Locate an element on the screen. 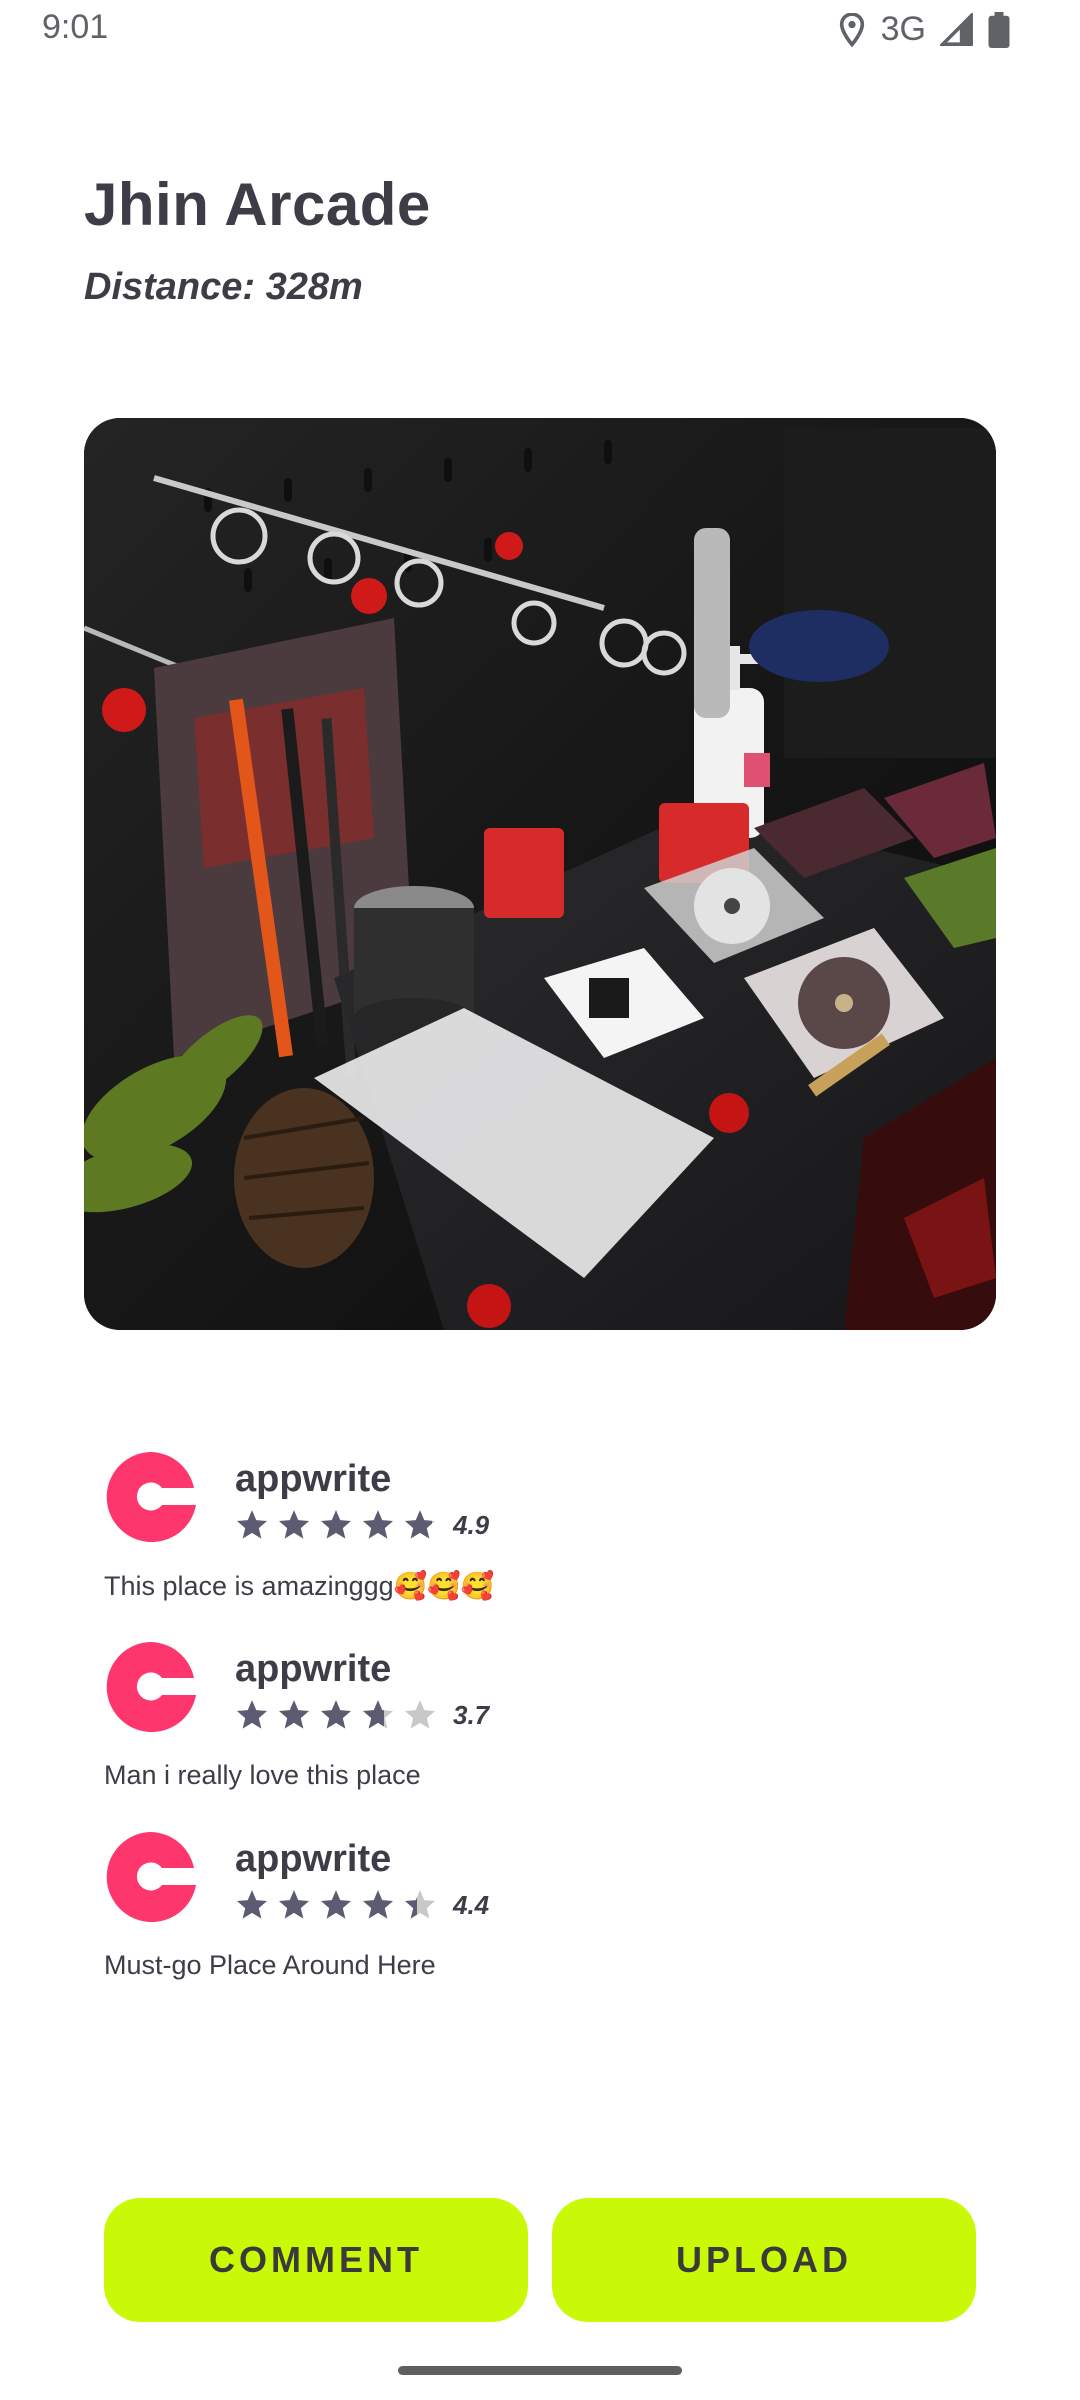 The image size is (1080, 2400). network-type: 3G is located at coordinates (903, 29).